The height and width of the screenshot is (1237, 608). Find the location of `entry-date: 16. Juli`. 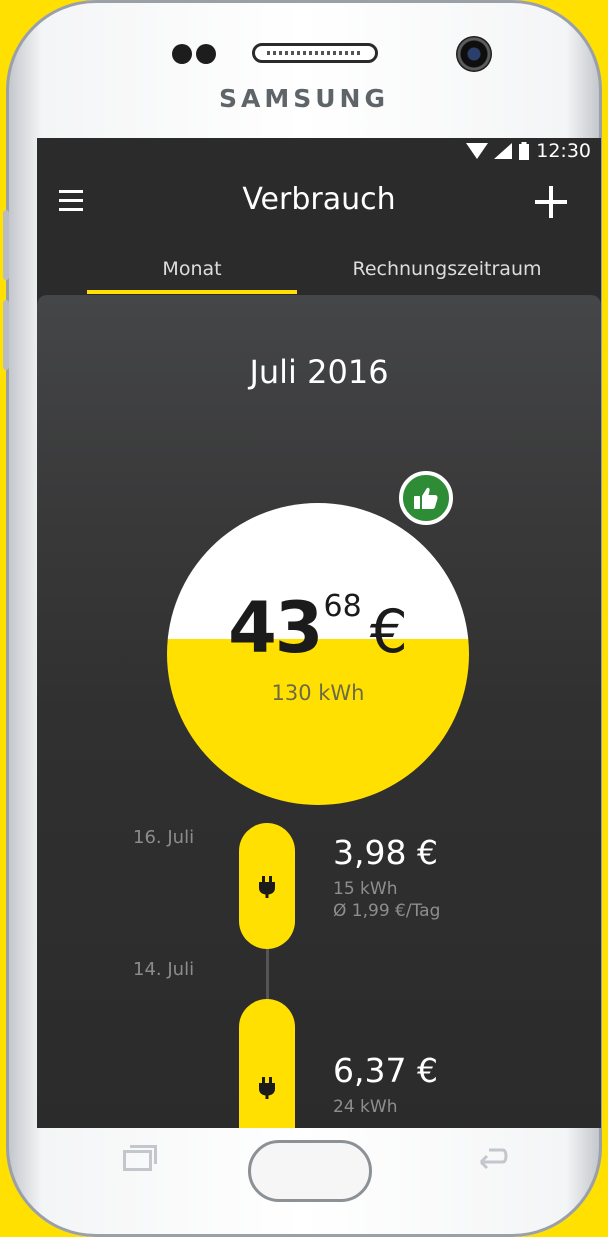

entry-date: 16. Juli is located at coordinates (164, 837).